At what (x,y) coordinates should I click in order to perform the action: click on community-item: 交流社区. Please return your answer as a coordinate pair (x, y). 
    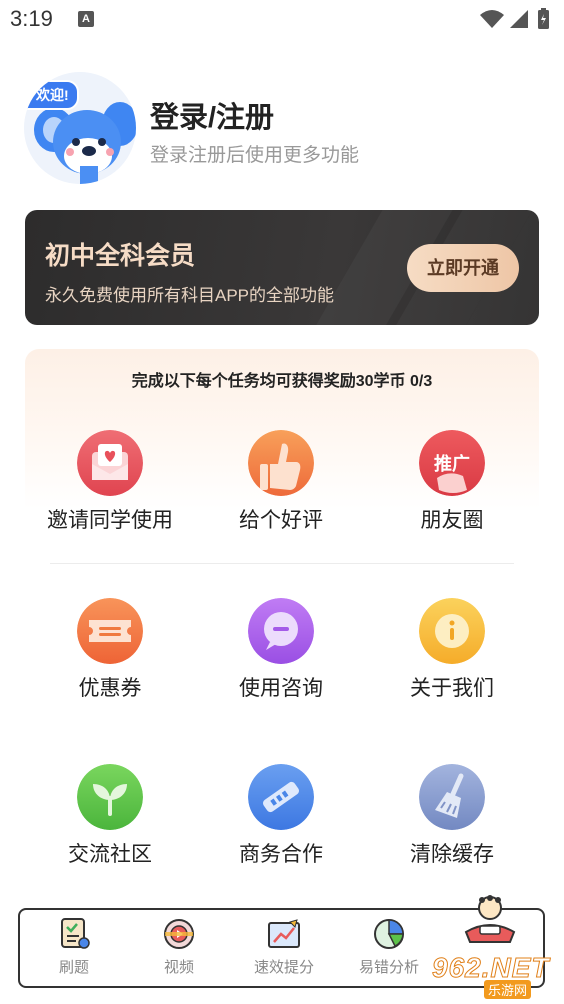
    Looking at the image, I should click on (110, 819).